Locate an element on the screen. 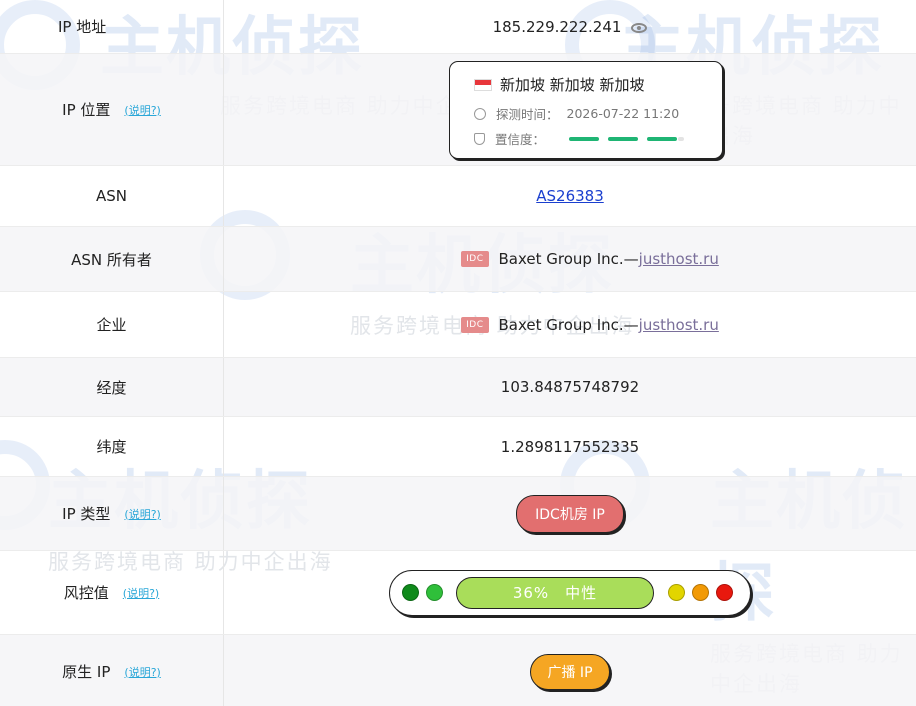  company-domain-link: justhost.ru is located at coordinates (679, 325).